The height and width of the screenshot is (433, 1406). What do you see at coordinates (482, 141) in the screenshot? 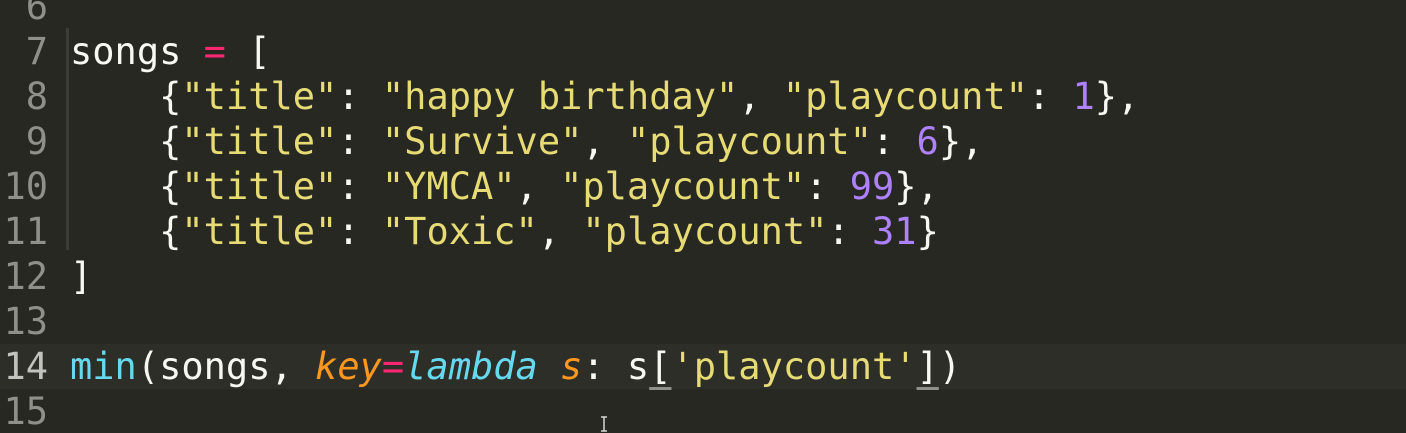
I see `code-token: "Survive"` at bounding box center [482, 141].